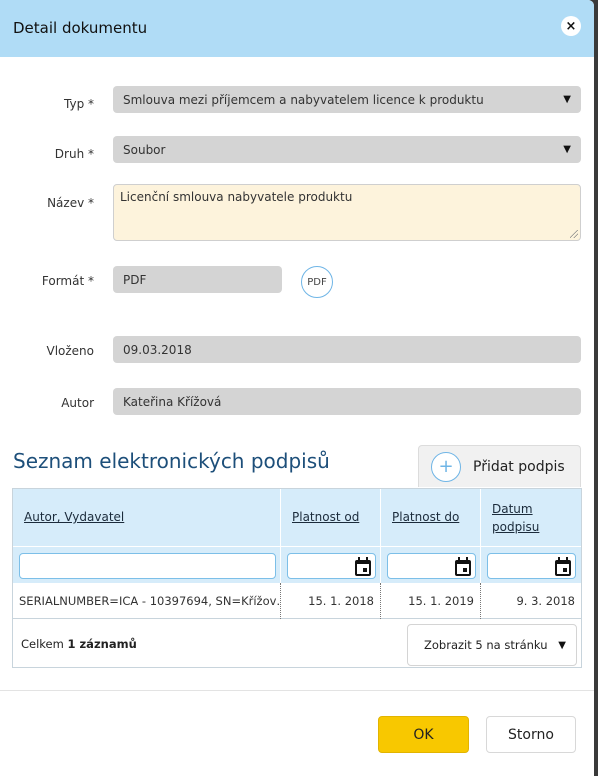 The image size is (598, 776). I want to click on dialog-header: Detail dokumentu ×, so click(297, 28).